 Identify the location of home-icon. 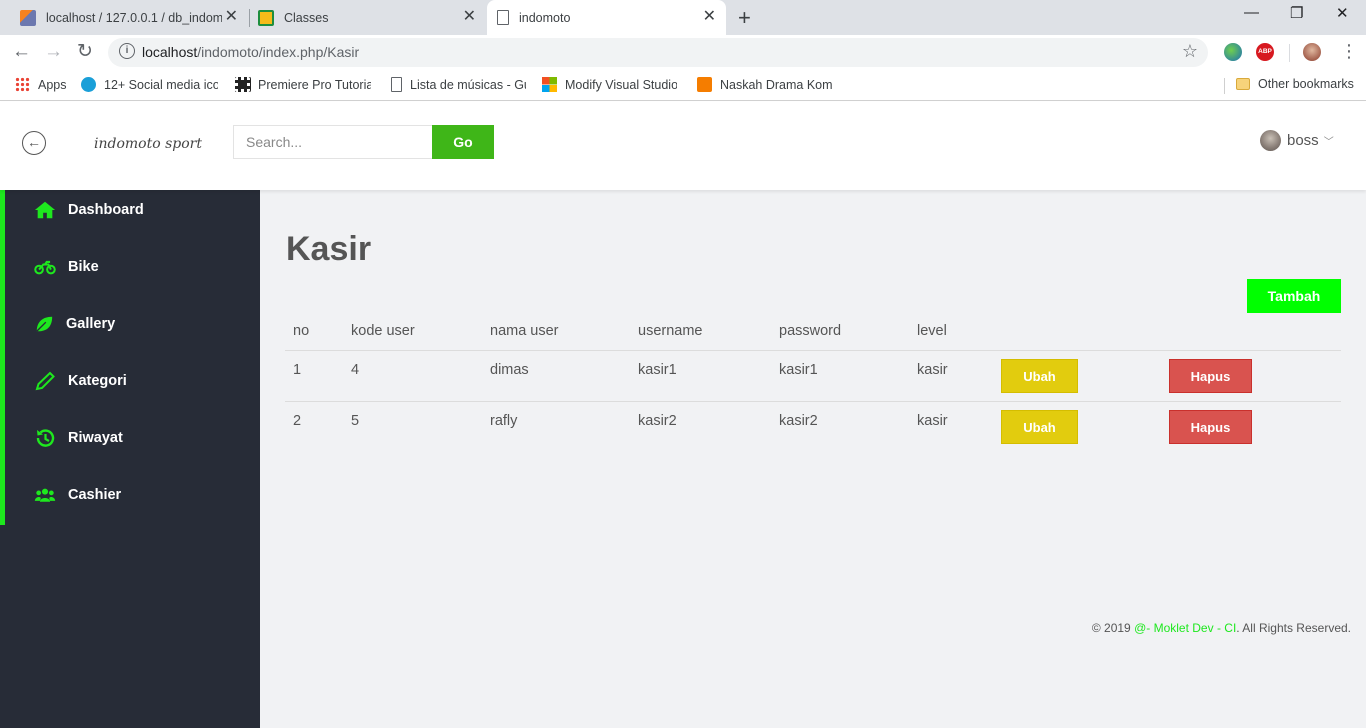
(45, 210).